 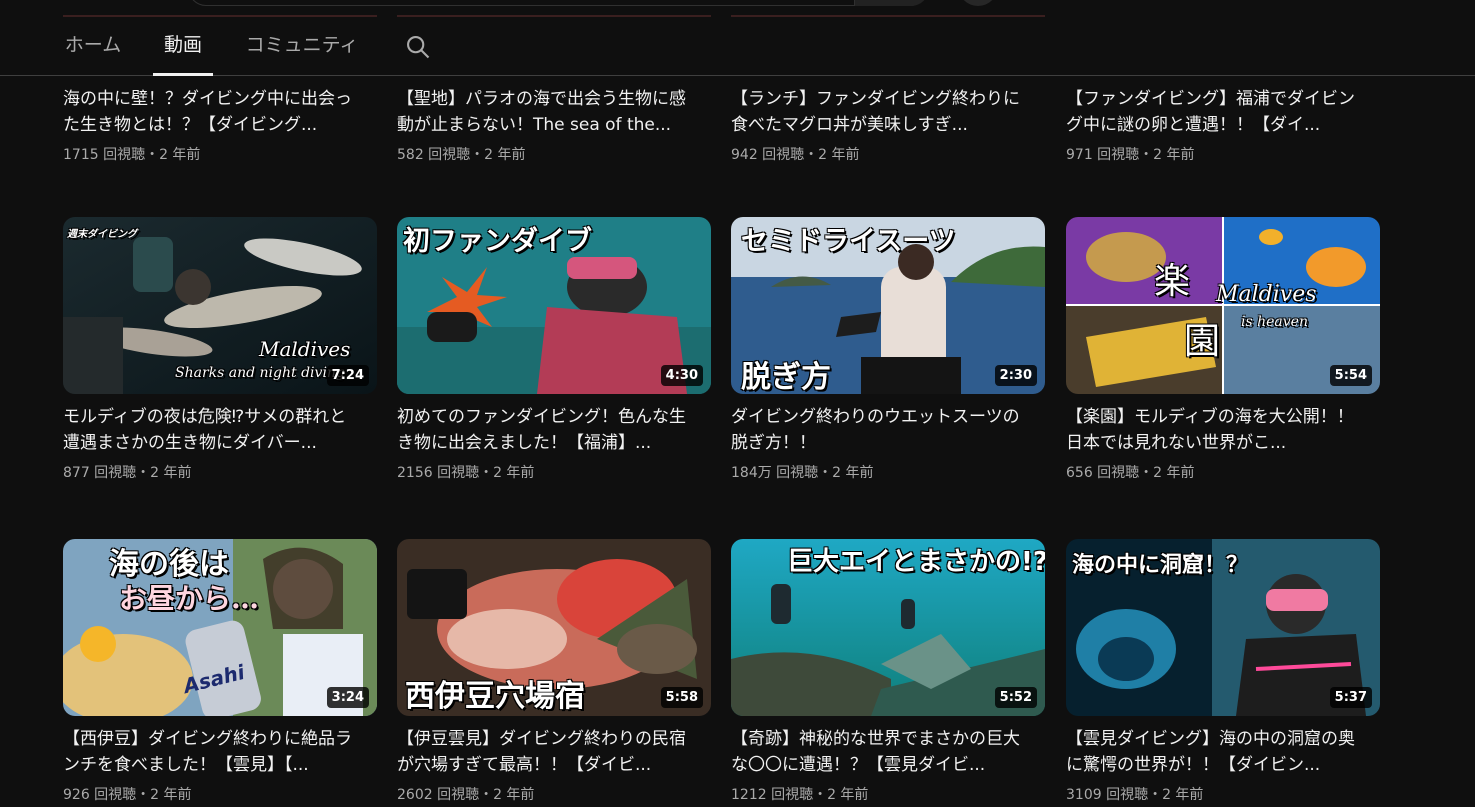 What do you see at coordinates (1266, 294) in the screenshot?
I see `thumbnail-overlay-subtext: Maldives` at bounding box center [1266, 294].